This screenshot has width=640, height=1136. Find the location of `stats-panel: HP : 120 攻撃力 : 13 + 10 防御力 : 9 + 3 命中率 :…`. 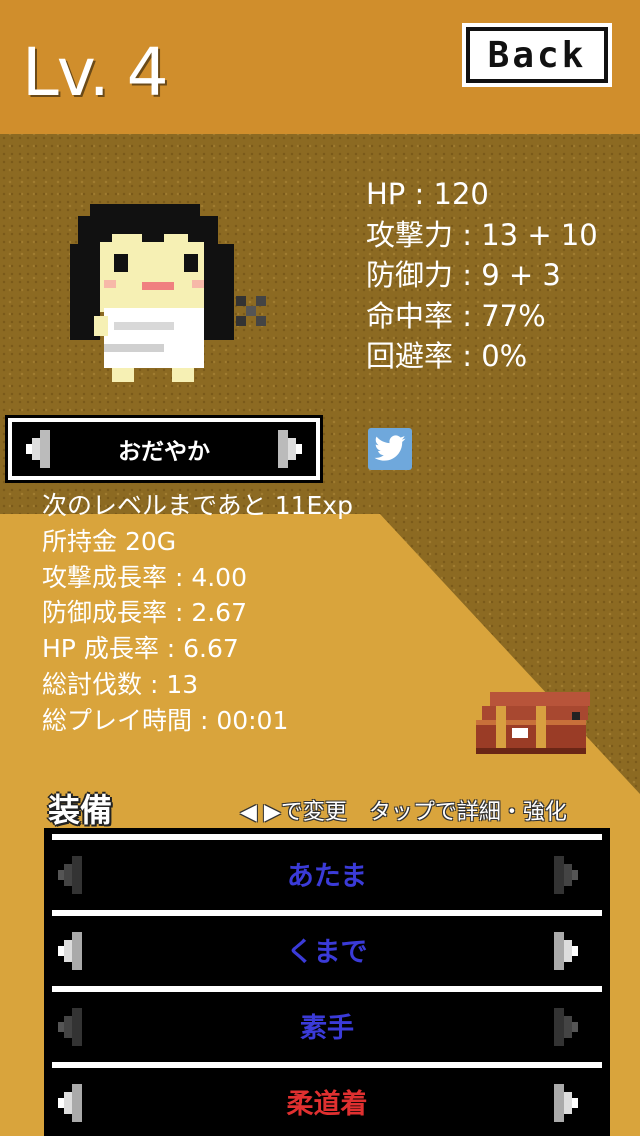

stats-panel: HP : 120 攻撃力 : 13 + 10 防御力 : 9 + 3 命中率 :… is located at coordinates (482, 275).